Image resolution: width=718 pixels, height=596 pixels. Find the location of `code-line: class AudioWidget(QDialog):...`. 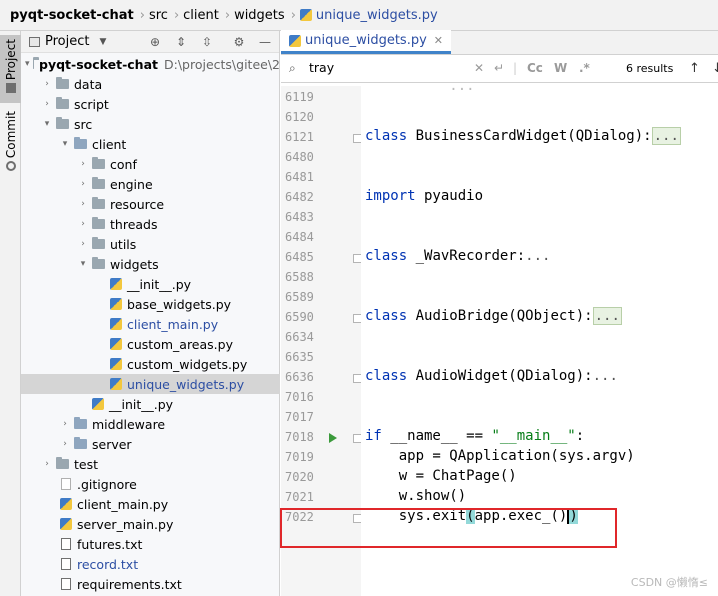

code-line: class AudioWidget(QDialog):... is located at coordinates (491, 376).